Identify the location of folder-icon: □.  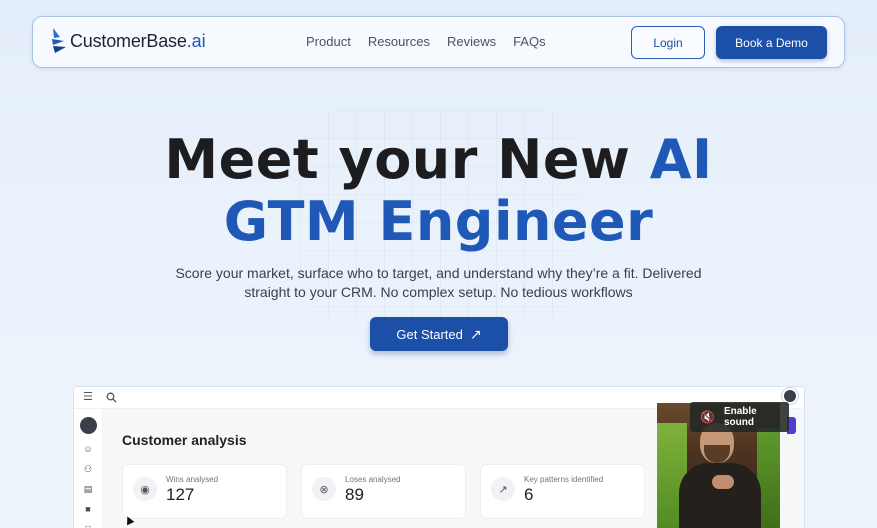
(88, 525).